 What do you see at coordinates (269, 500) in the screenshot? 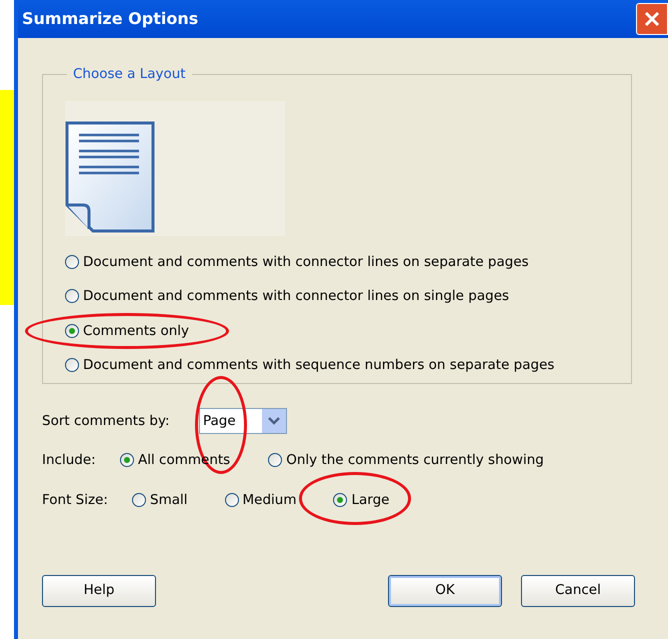
I see `radio-label: Medium` at bounding box center [269, 500].